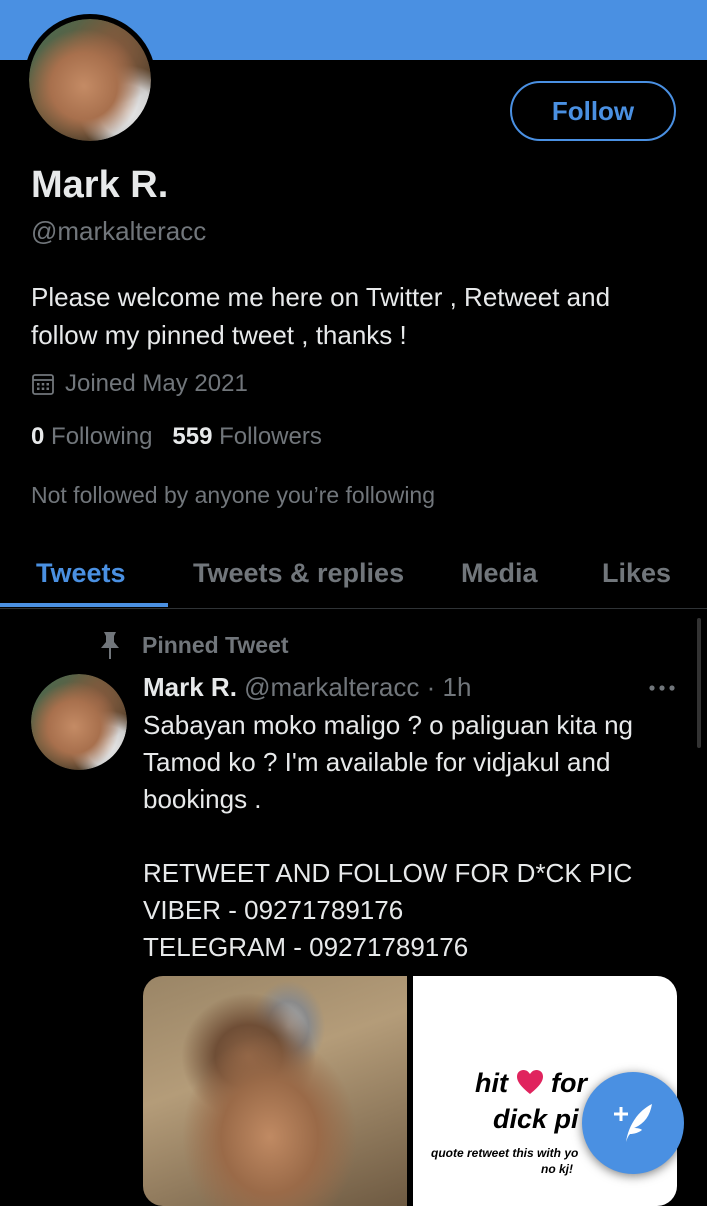 Image resolution: width=707 pixels, height=1206 pixels. I want to click on followers-link: 559 Followers, so click(246, 437).